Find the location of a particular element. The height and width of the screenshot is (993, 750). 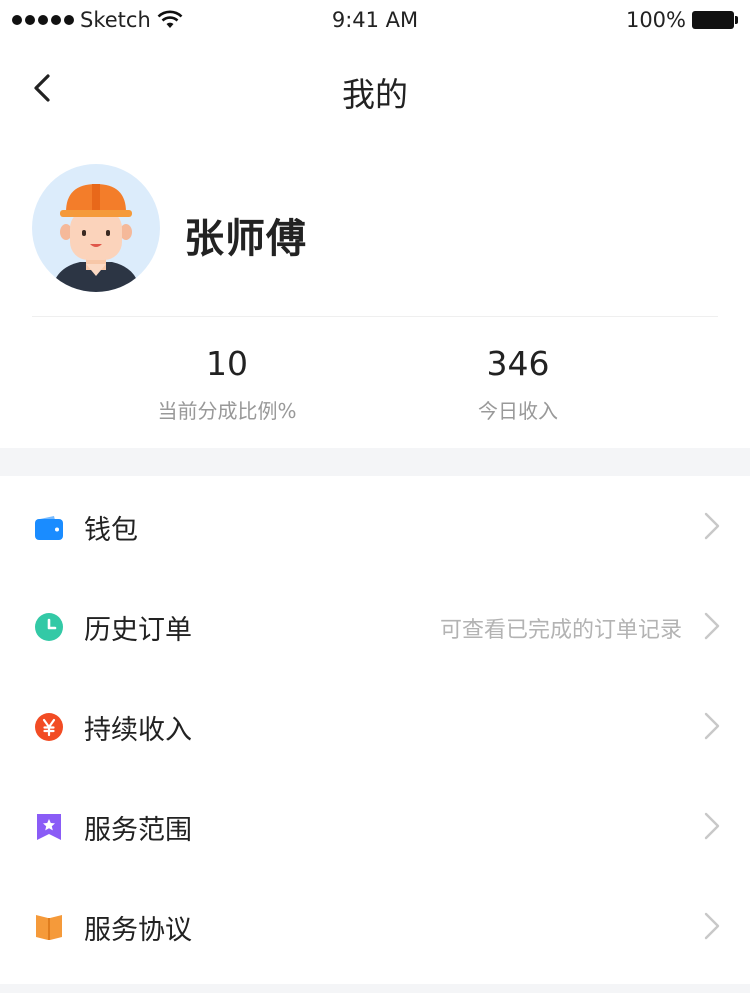

menu-item-service-area: 服务范围 is located at coordinates (375, 826).